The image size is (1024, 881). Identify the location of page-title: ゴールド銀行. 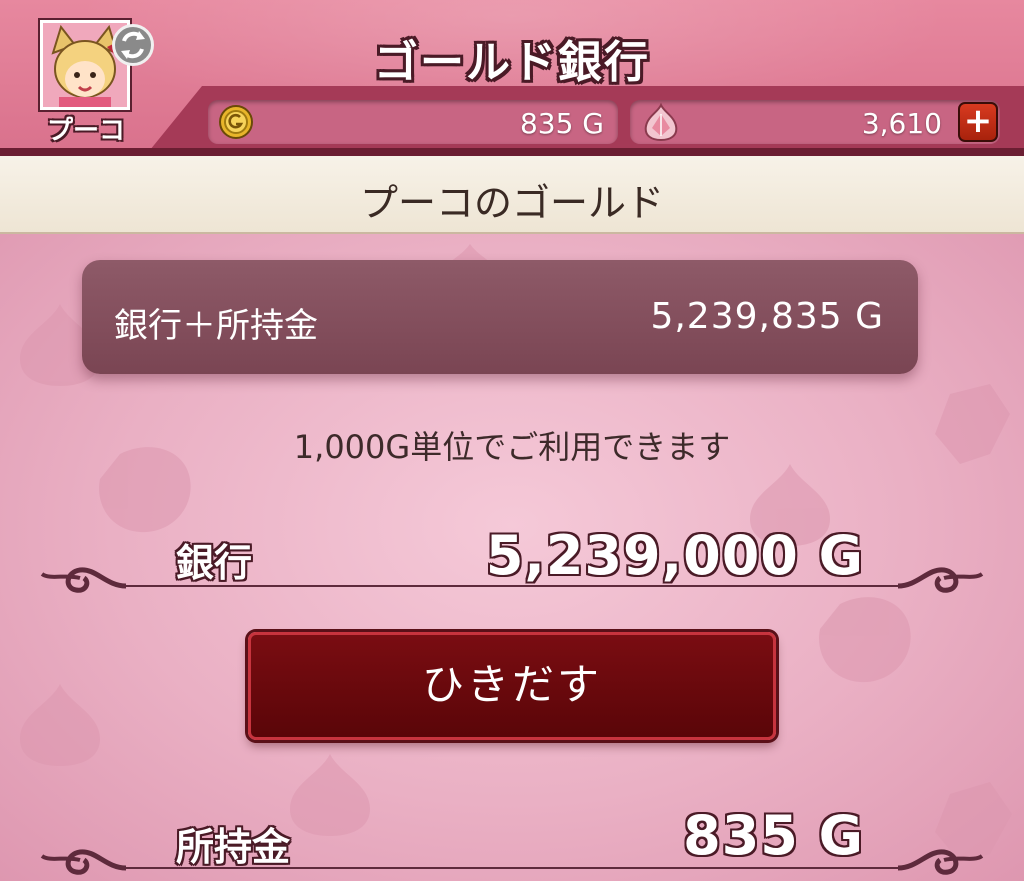
(512, 62).